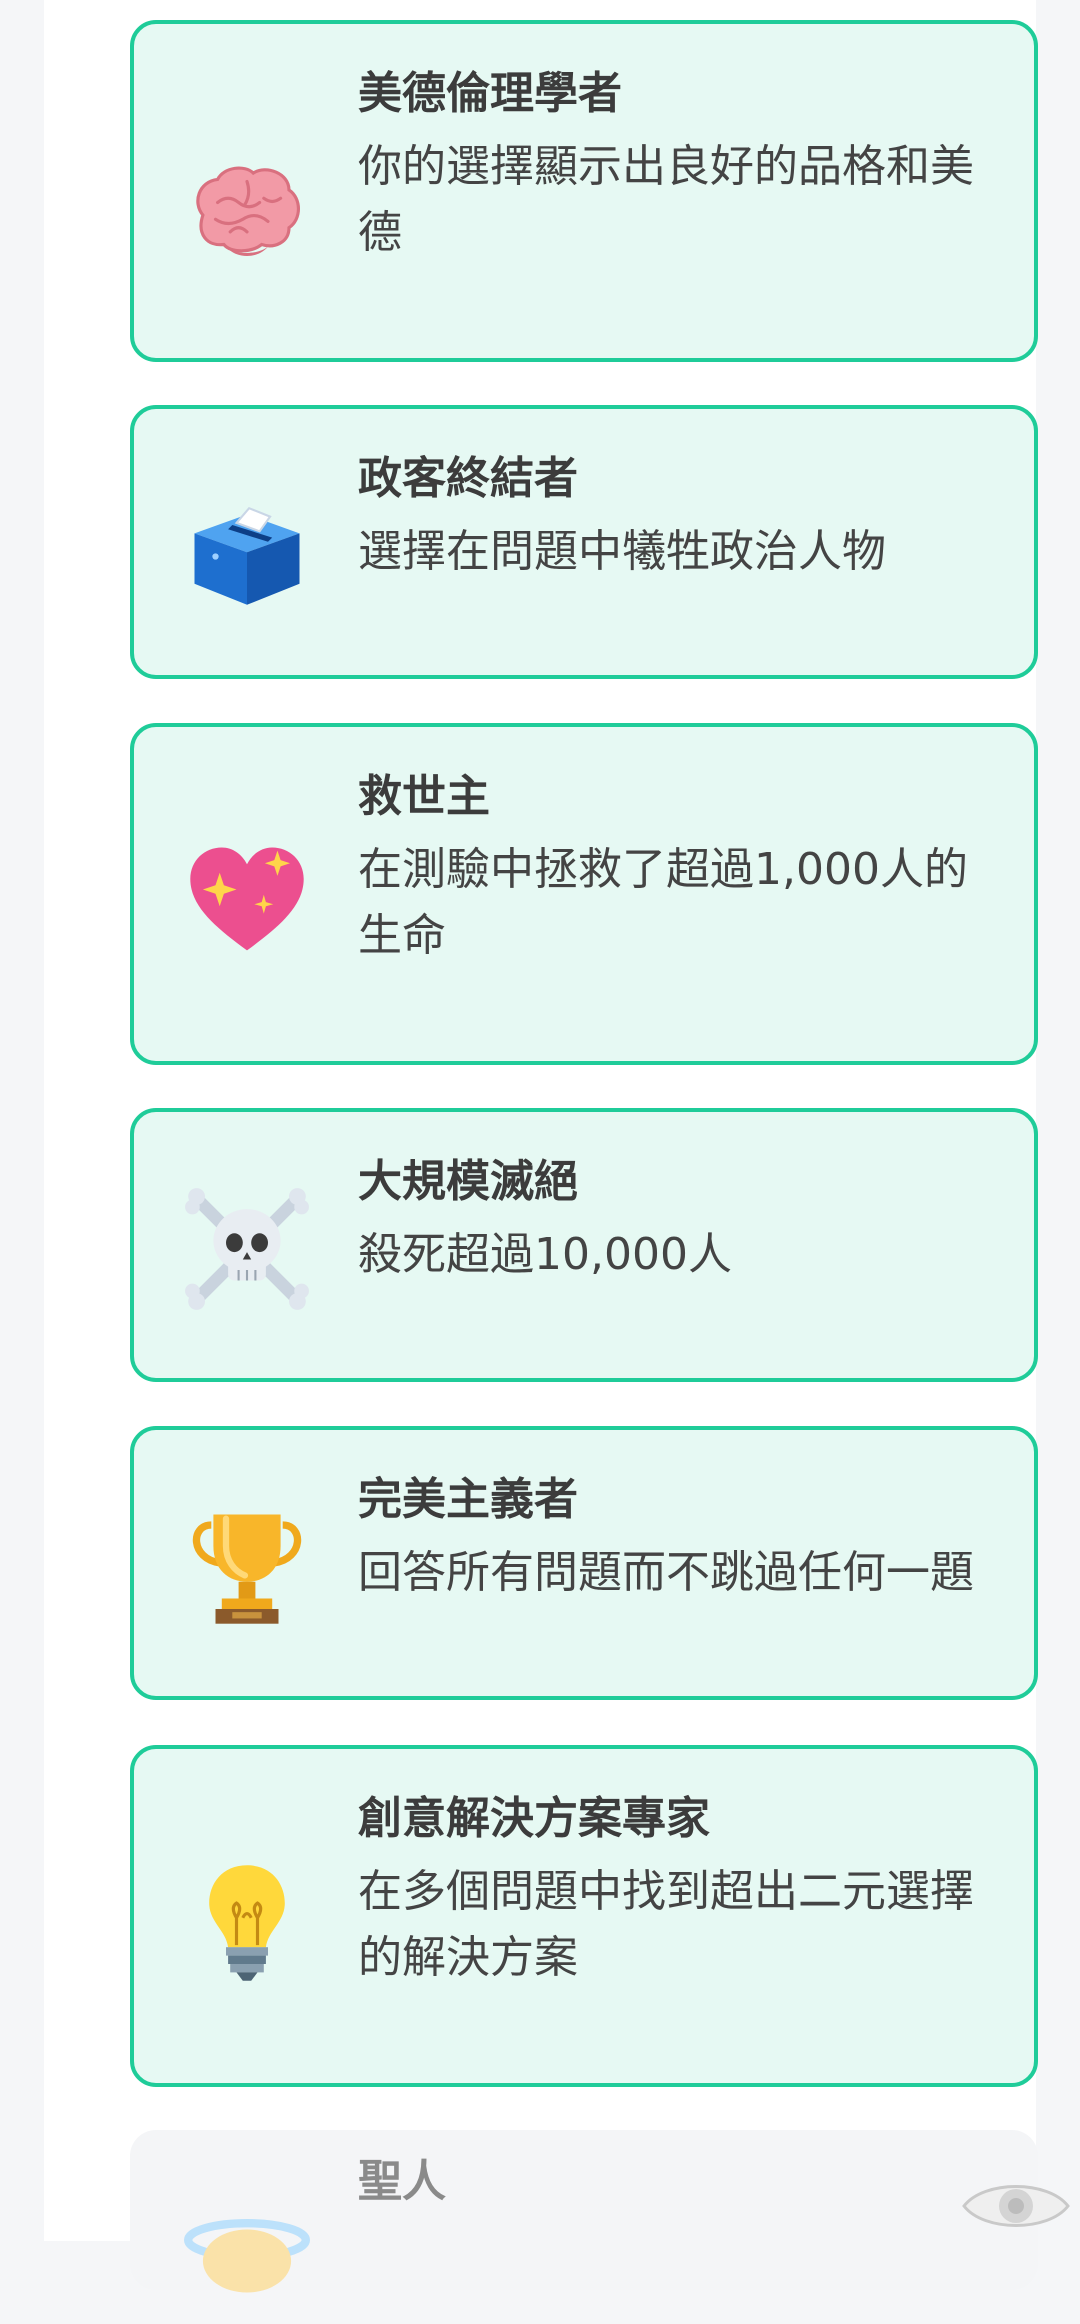 This screenshot has width=1080, height=2324. Describe the element at coordinates (247, 2261) in the screenshot. I see `halo-icon` at that location.